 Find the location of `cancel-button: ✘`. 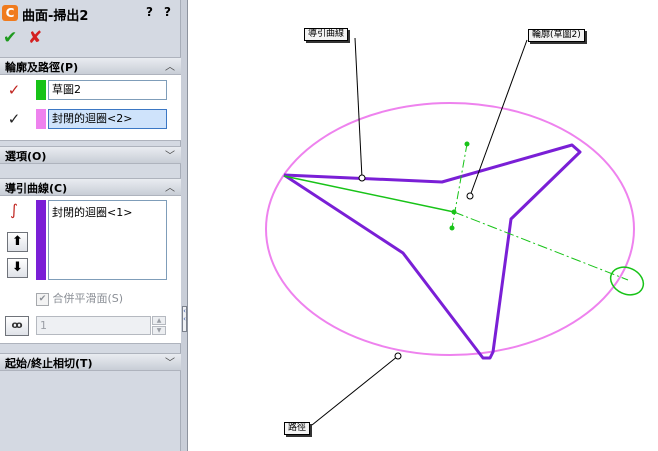

cancel-button: ✘ is located at coordinates (35, 38).